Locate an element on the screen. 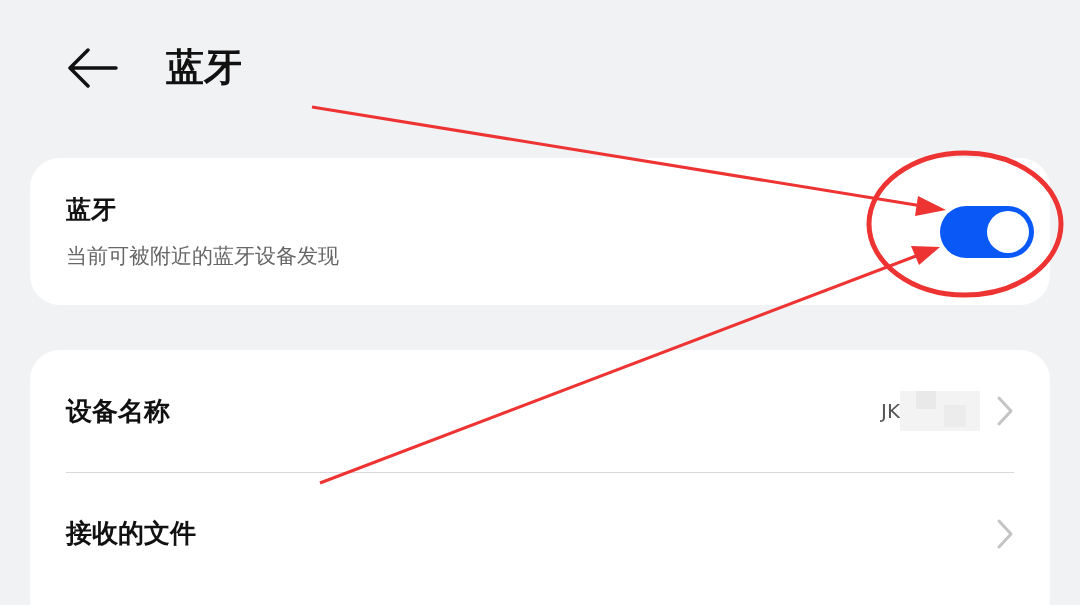 The height and width of the screenshot is (605, 1080). row-label: 设备名称 is located at coordinates (118, 411).